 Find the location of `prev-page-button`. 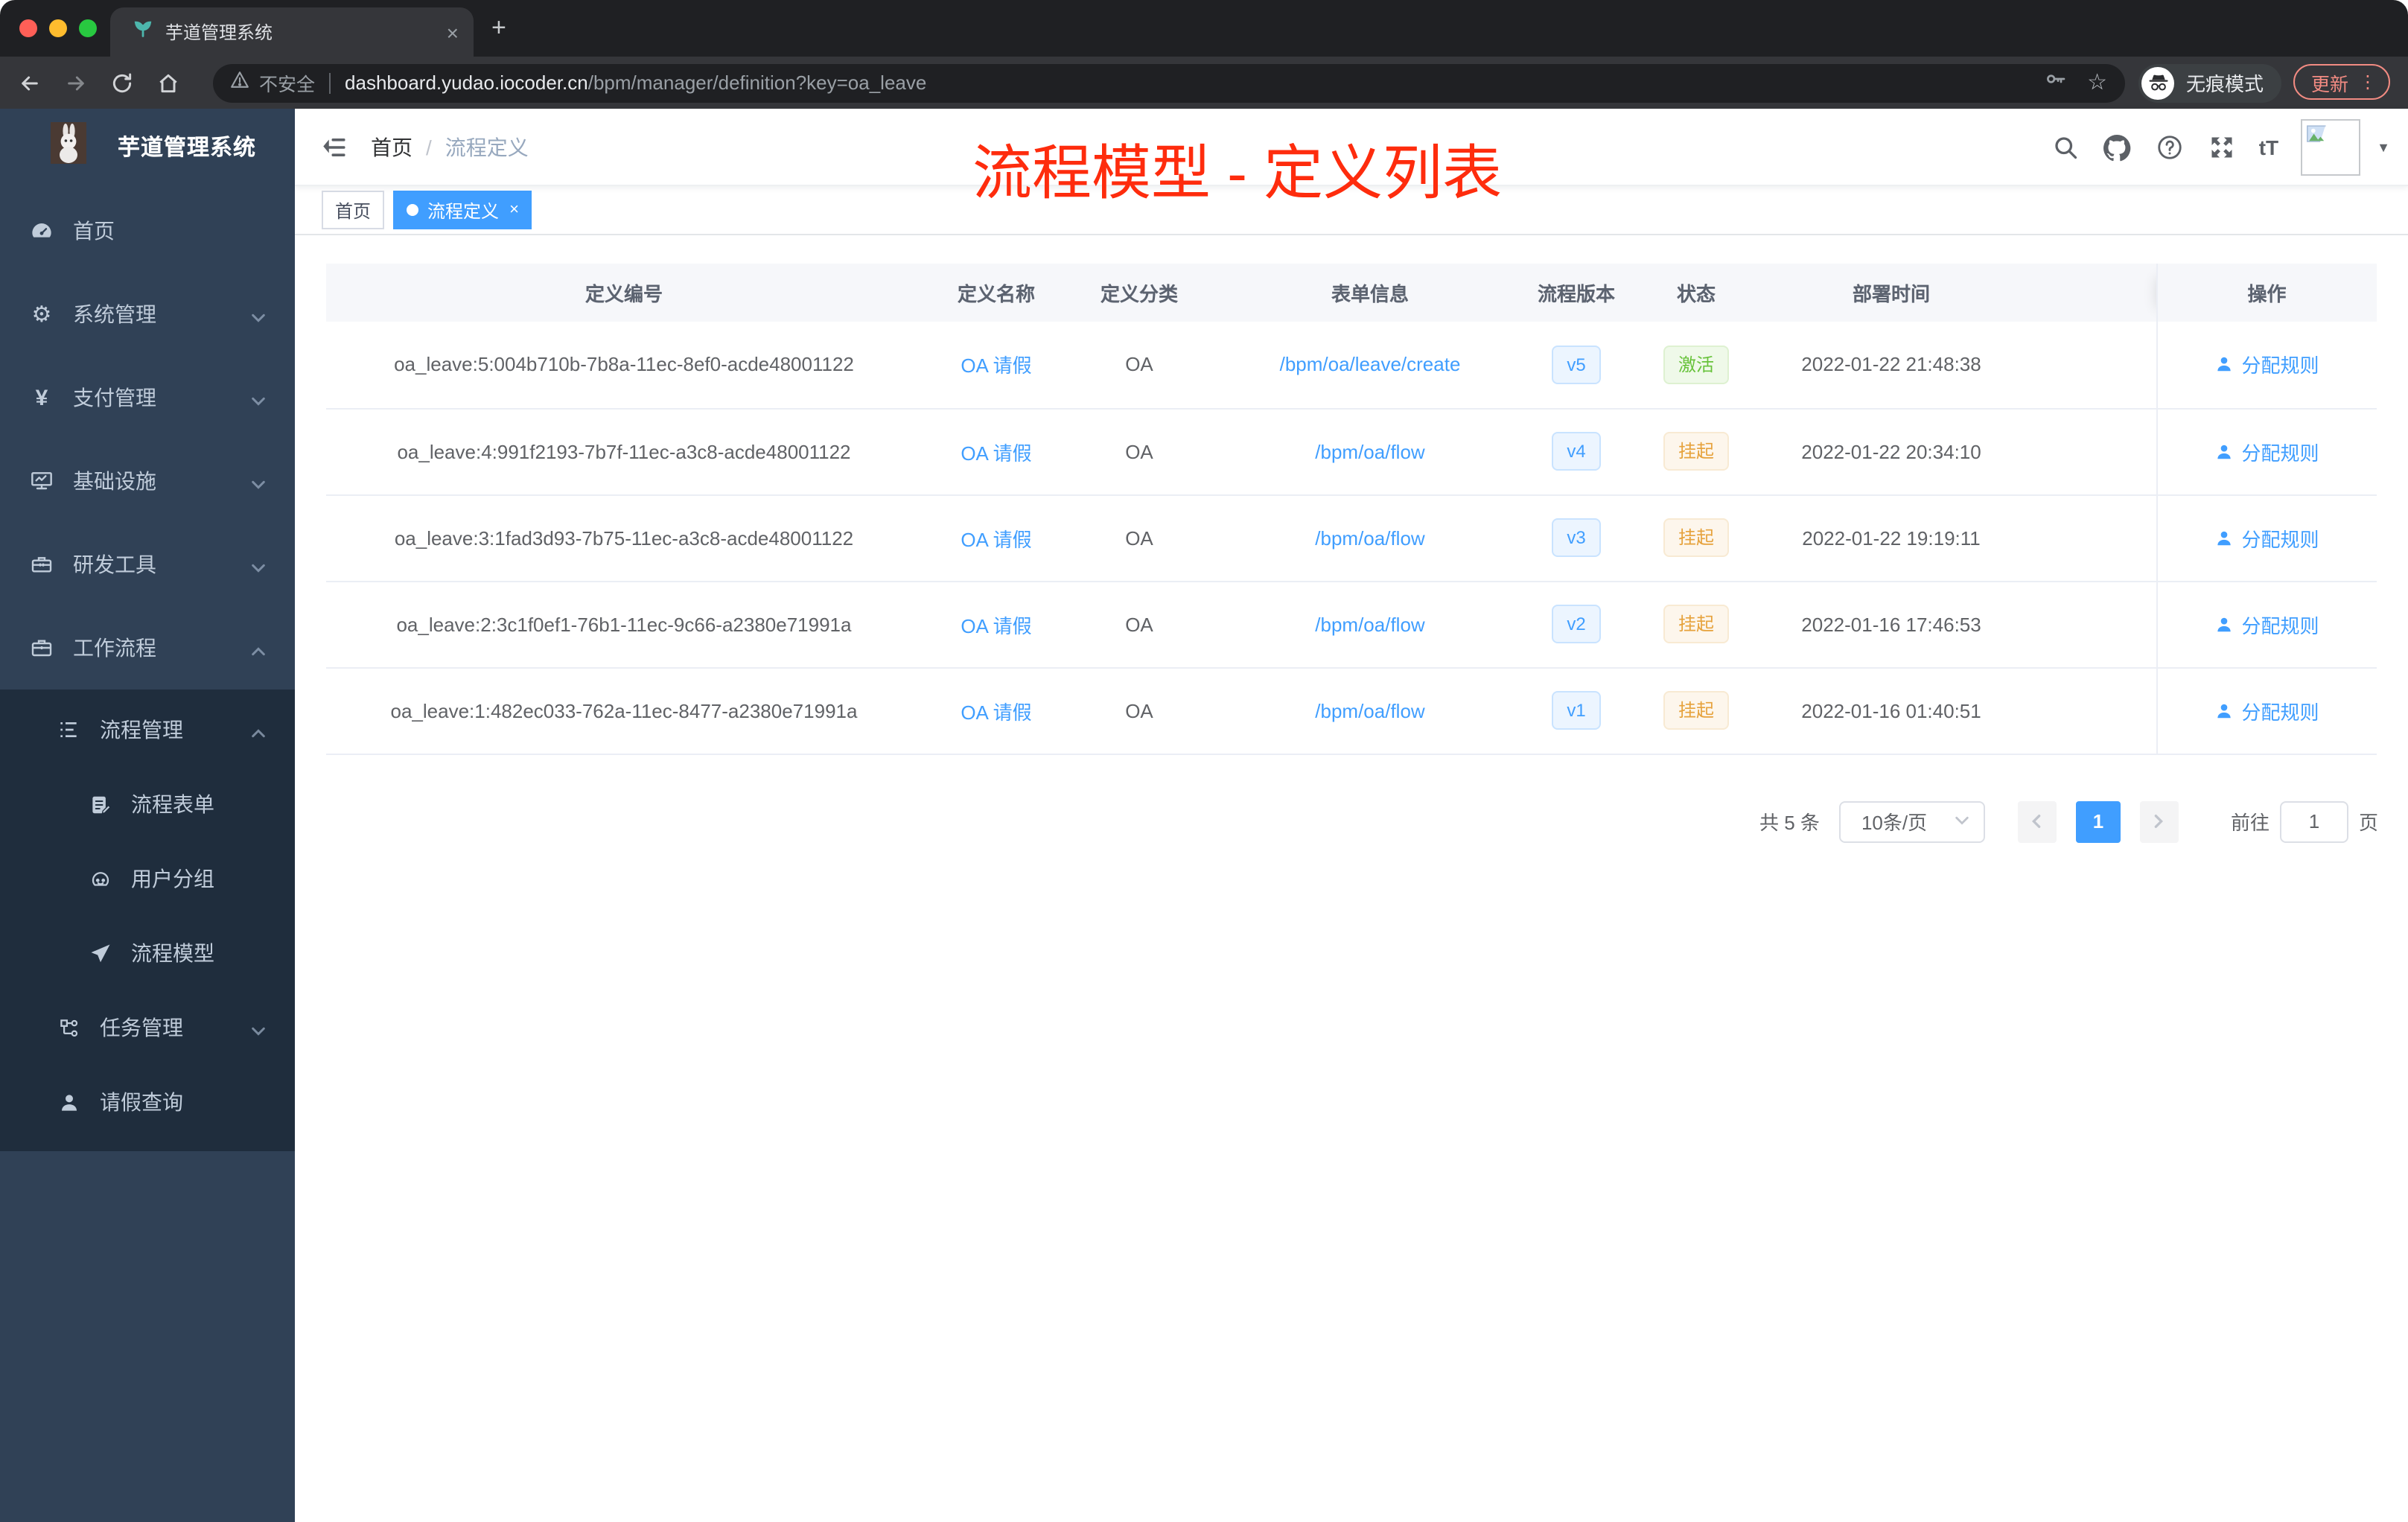

prev-page-button is located at coordinates (2037, 821).